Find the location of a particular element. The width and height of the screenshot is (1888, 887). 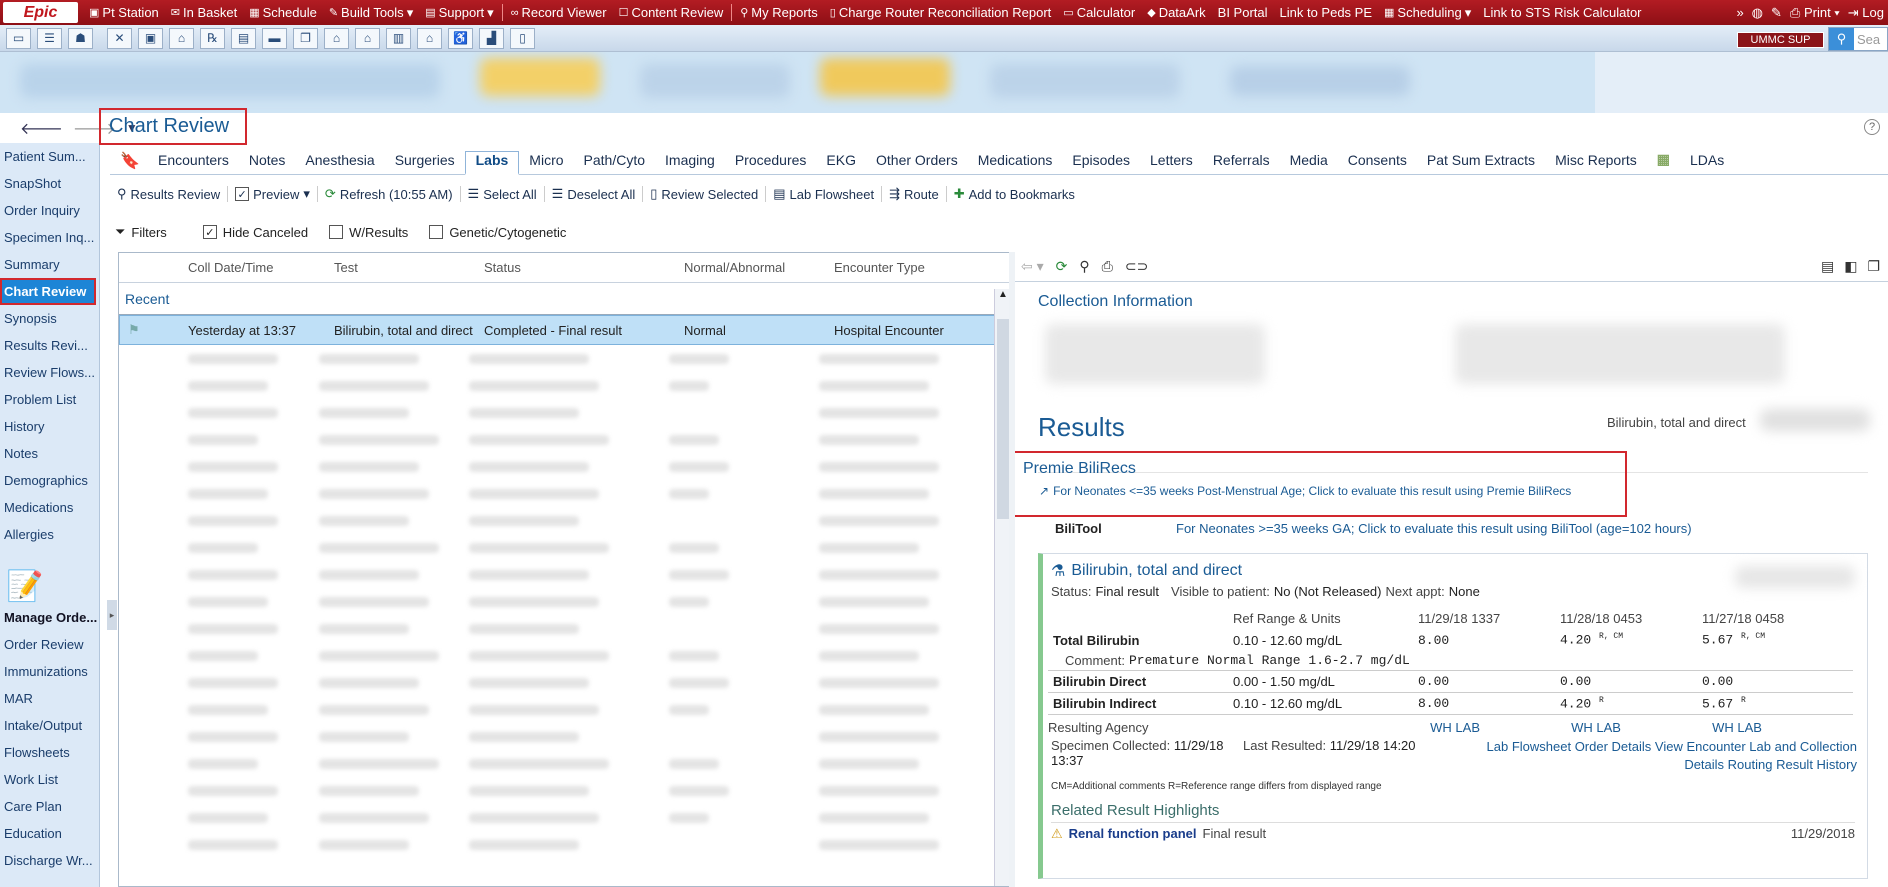

tab-imaging: Imaging is located at coordinates (690, 163).